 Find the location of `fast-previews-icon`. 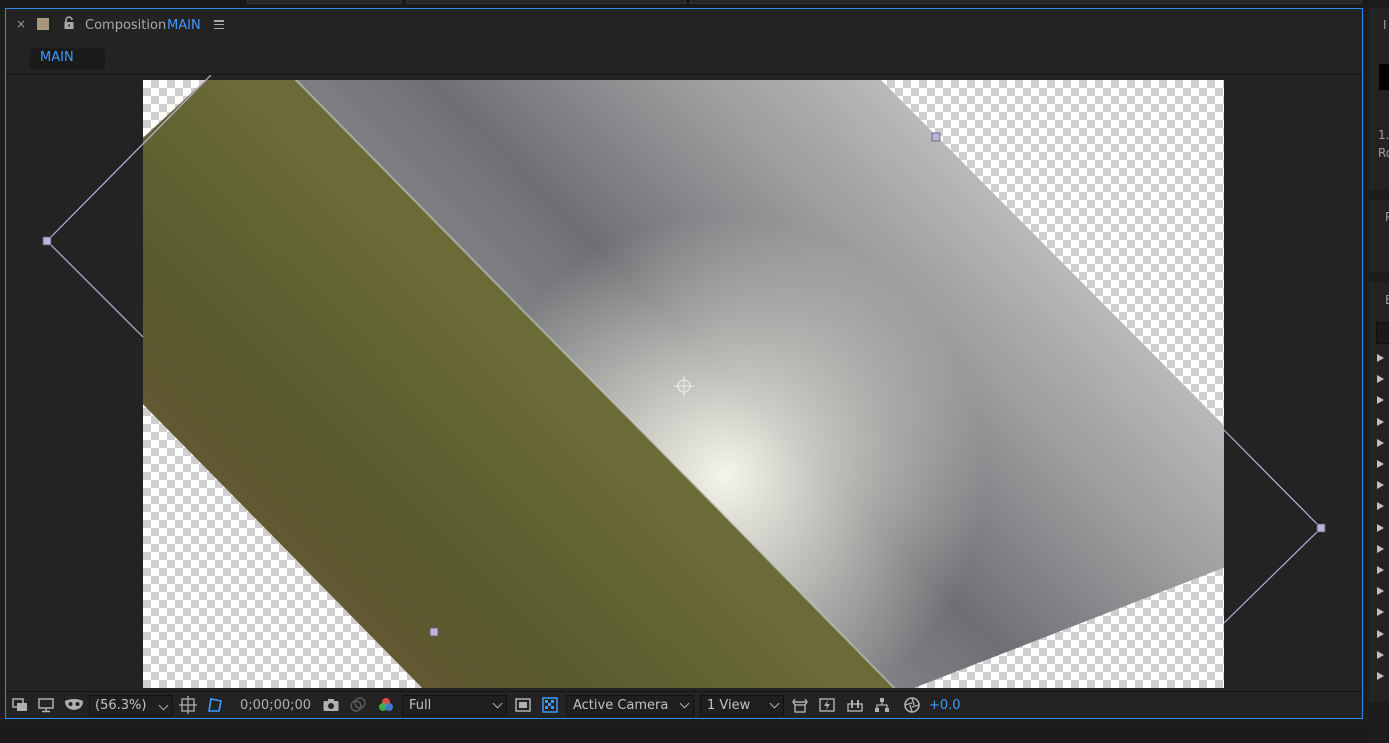

fast-previews-icon is located at coordinates (827, 705).